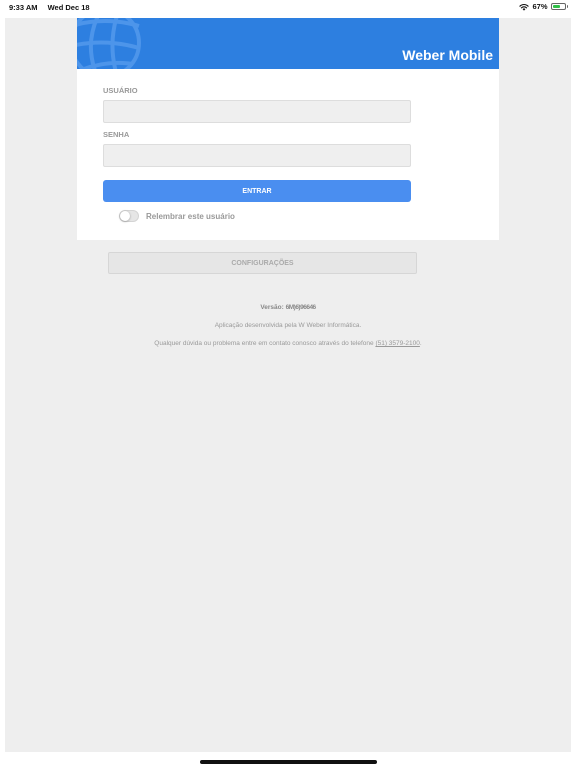 This screenshot has height=768, width=576. Describe the element at coordinates (288, 762) in the screenshot. I see `home-indicator` at that location.